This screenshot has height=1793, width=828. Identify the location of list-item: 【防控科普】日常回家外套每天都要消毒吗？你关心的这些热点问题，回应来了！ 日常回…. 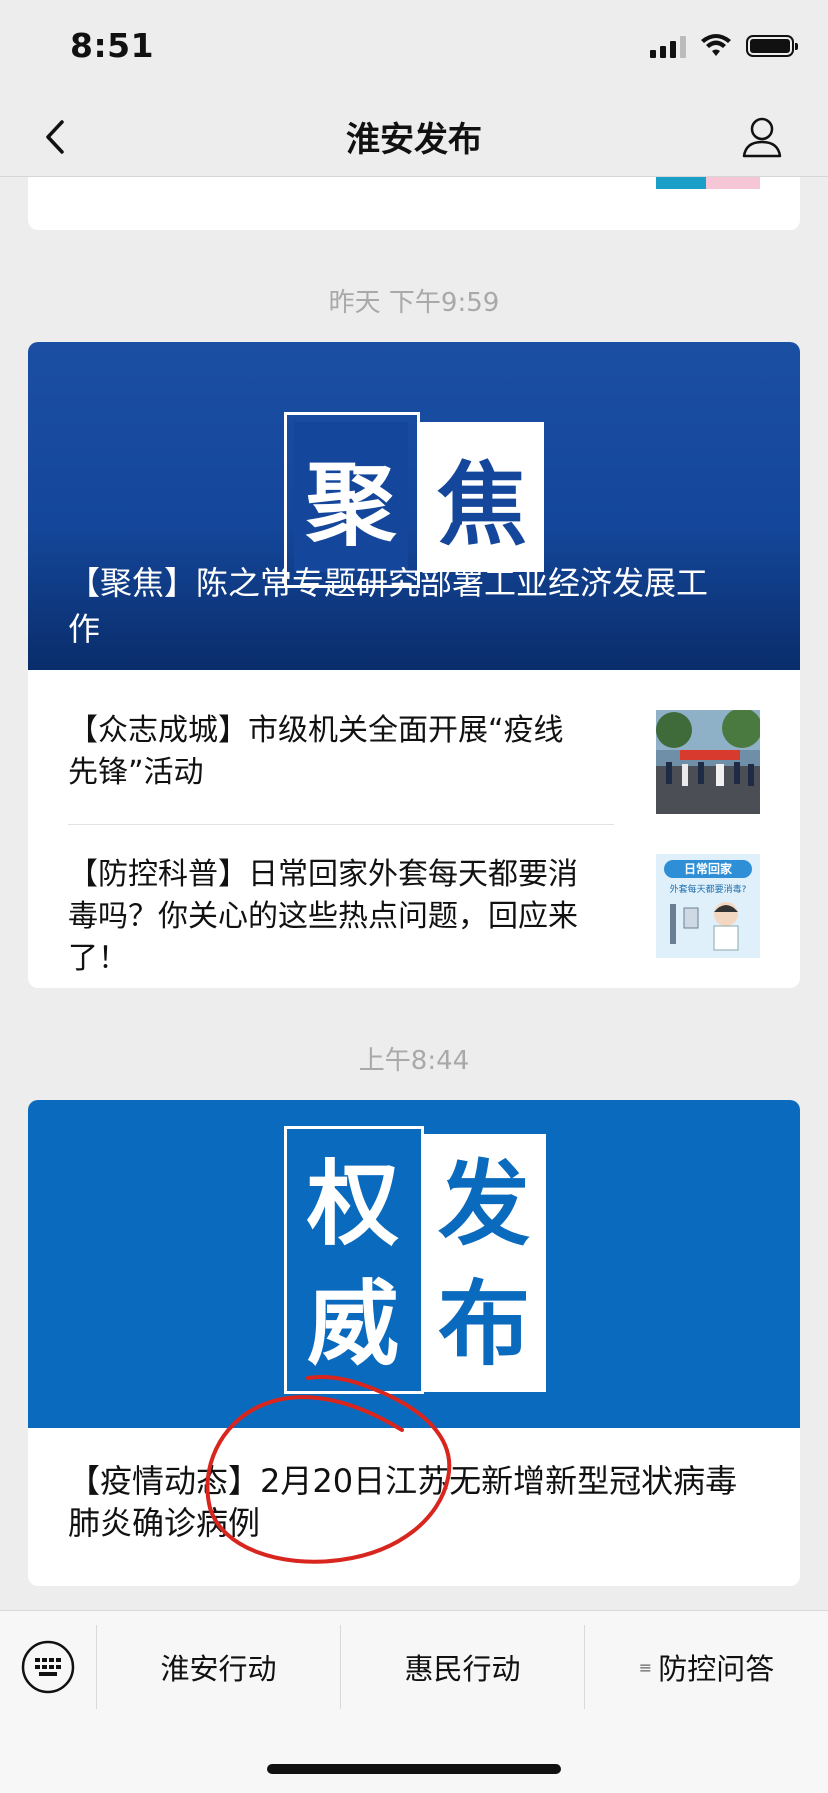
(414, 921).